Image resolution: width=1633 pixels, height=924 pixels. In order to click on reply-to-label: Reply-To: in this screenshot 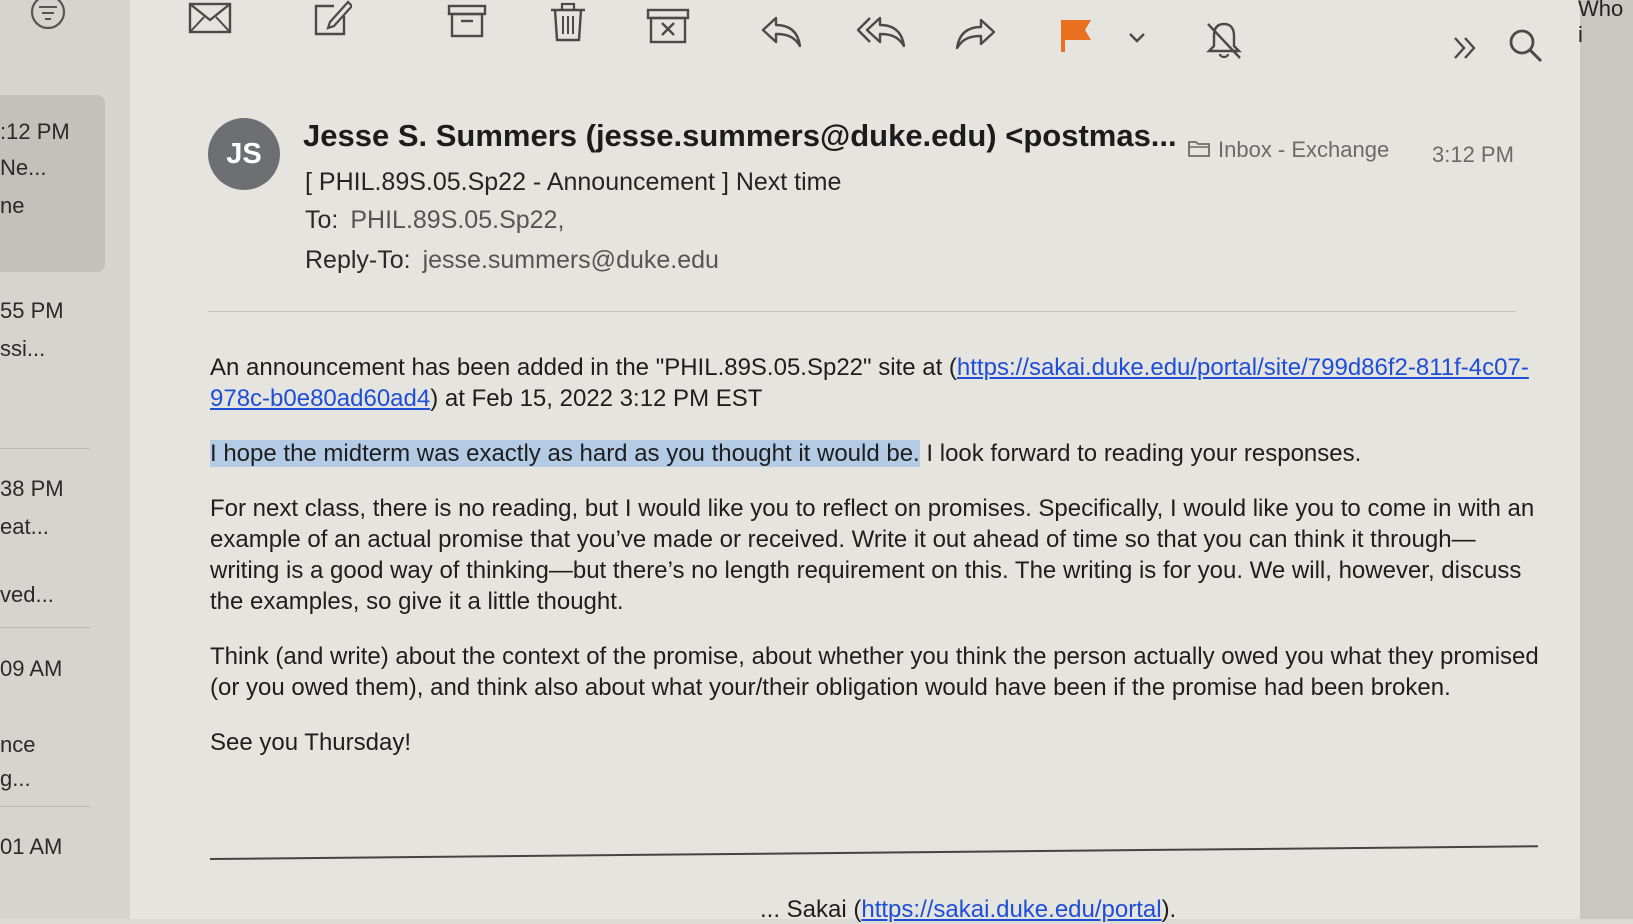, I will do `click(358, 260)`.